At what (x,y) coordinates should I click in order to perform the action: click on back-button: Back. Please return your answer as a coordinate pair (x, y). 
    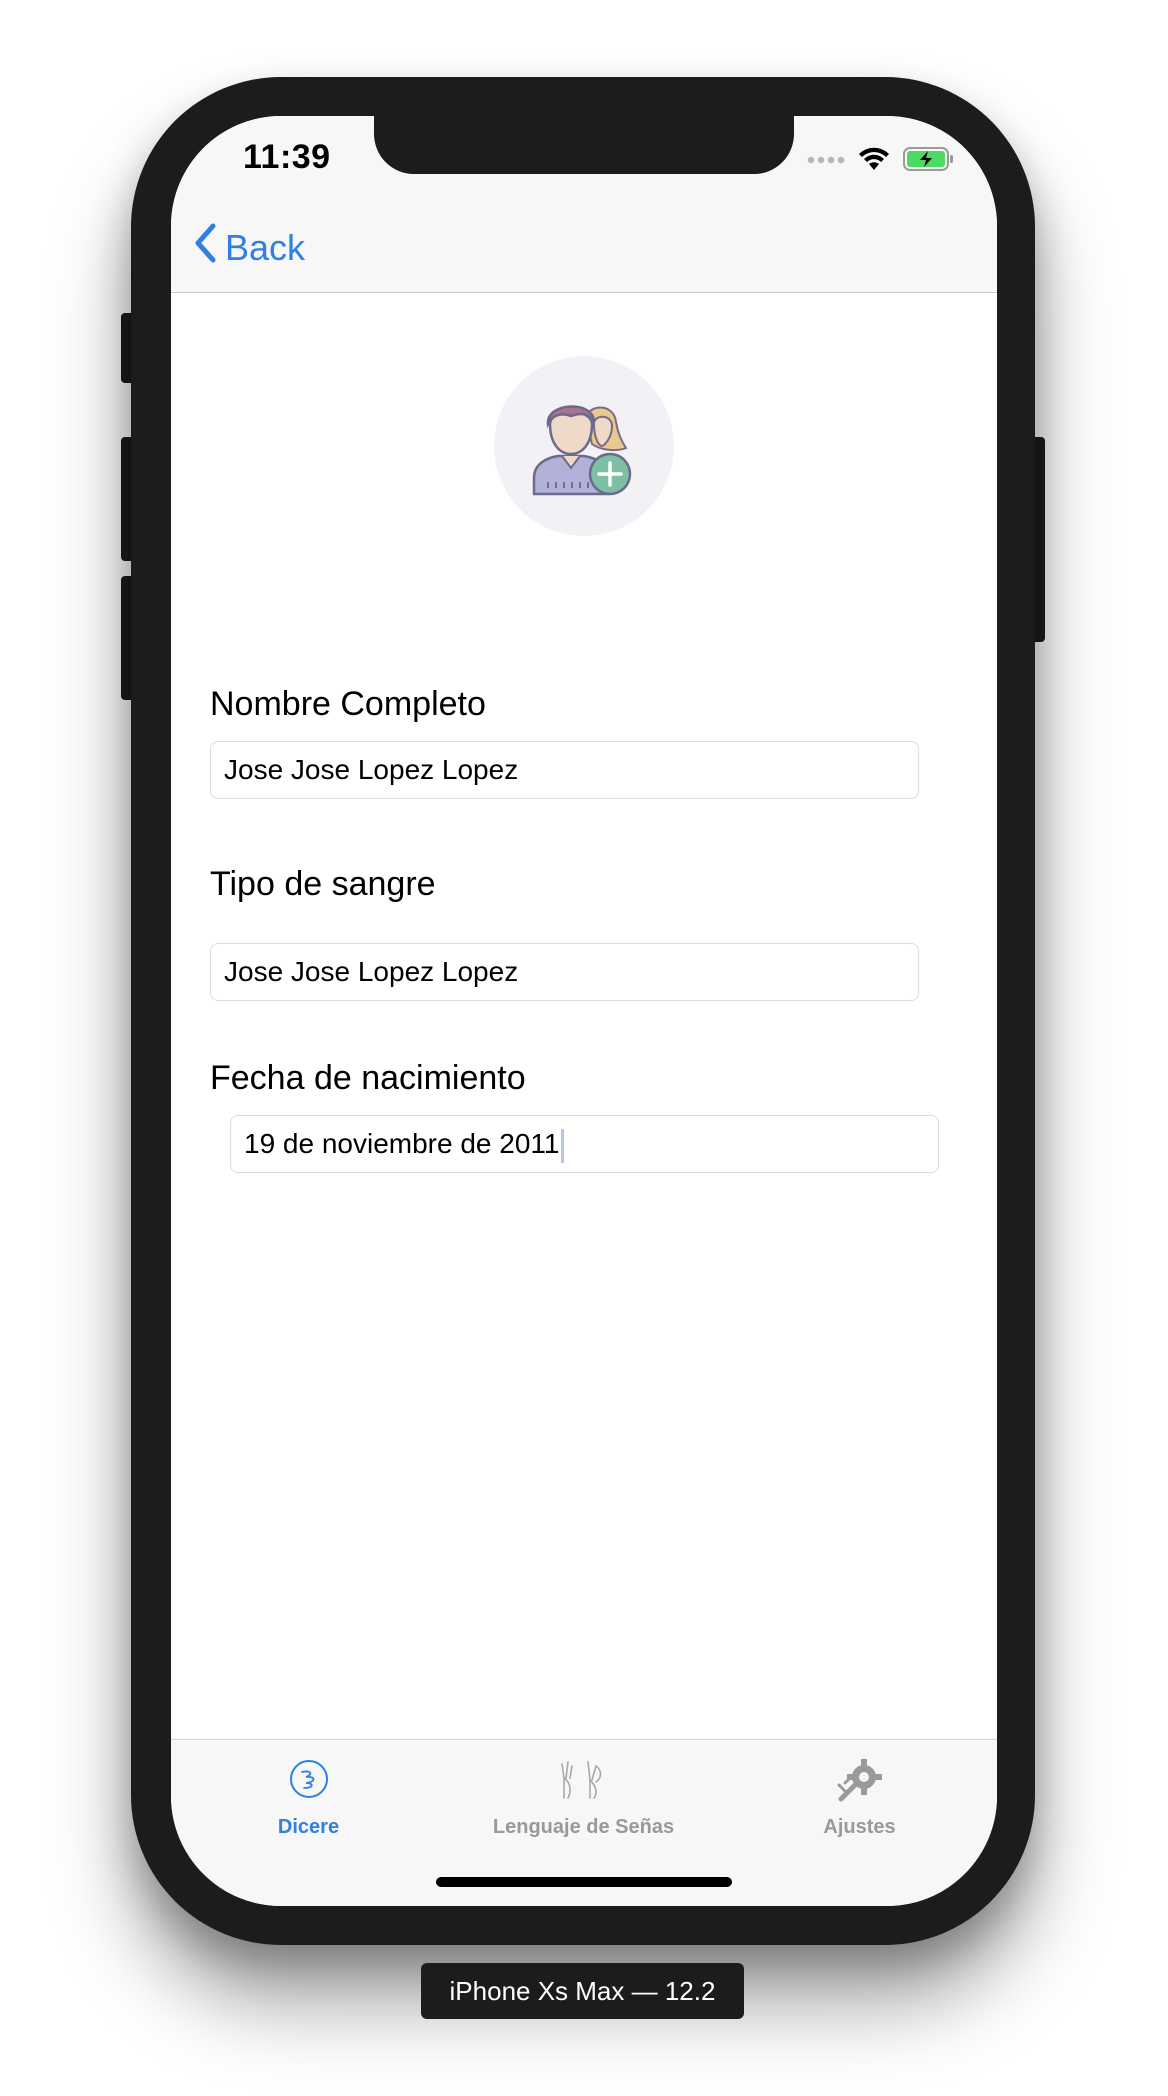
    Looking at the image, I should click on (249, 247).